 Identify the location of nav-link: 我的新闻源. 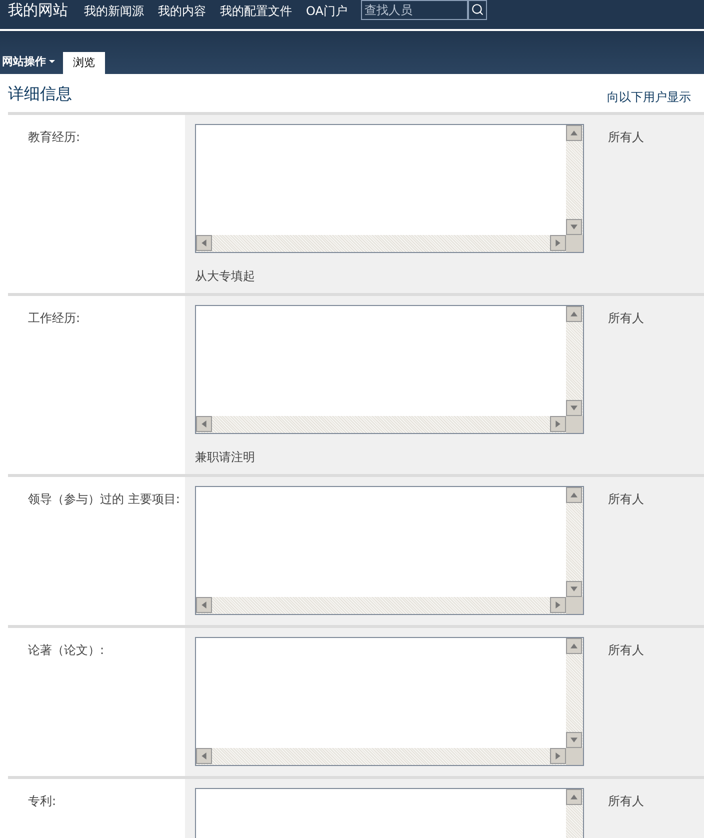
(114, 11).